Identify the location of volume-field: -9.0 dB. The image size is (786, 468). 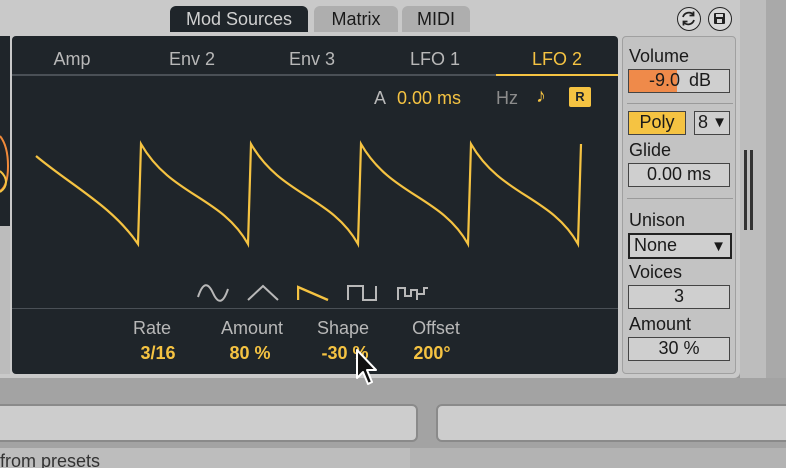
(679, 81).